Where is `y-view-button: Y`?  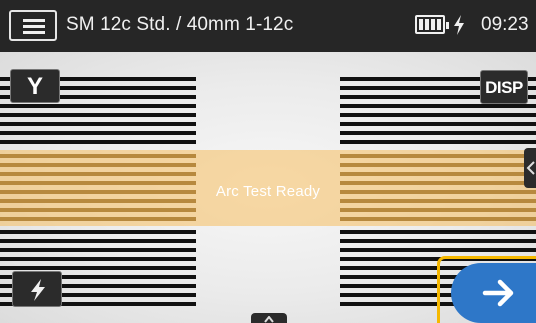
y-view-button: Y is located at coordinates (35, 86).